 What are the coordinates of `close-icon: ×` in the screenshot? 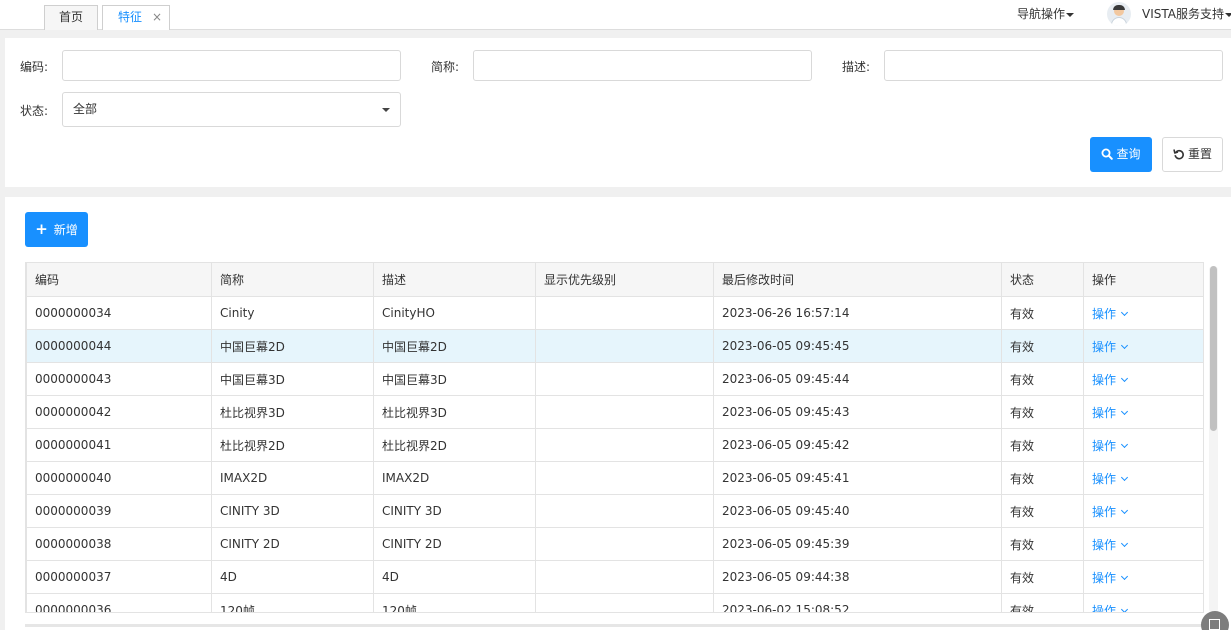 It's located at (157, 17).